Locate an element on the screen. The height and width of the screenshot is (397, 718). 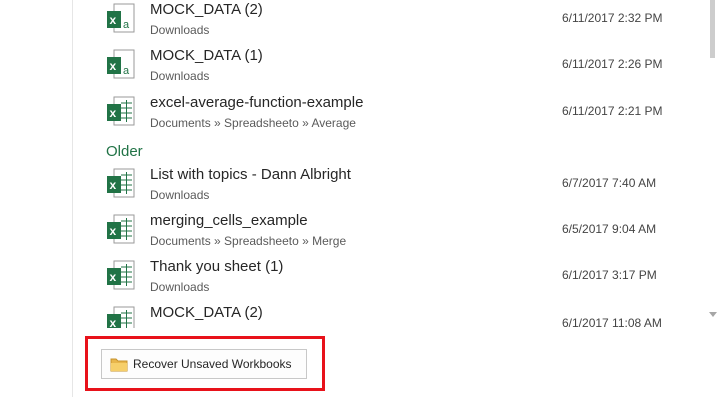
scrollbar-thumb is located at coordinates (712, 29).